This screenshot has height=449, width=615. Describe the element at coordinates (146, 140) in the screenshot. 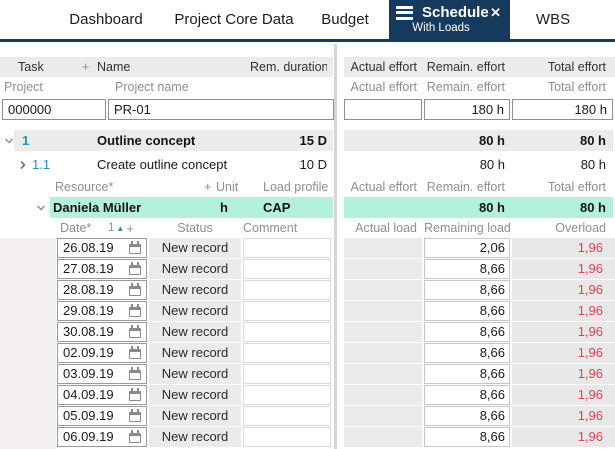

I see `task-name: Outline concept` at that location.